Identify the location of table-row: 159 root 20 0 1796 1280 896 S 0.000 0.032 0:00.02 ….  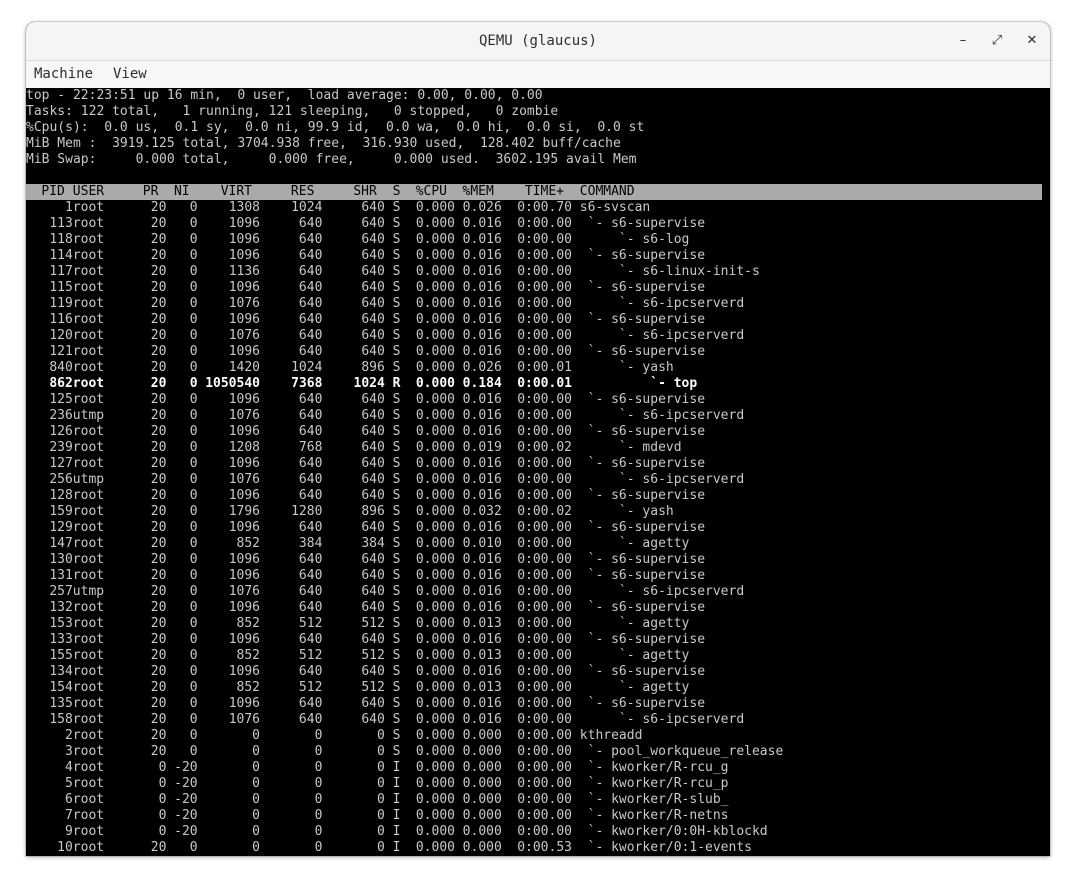
(538, 512).